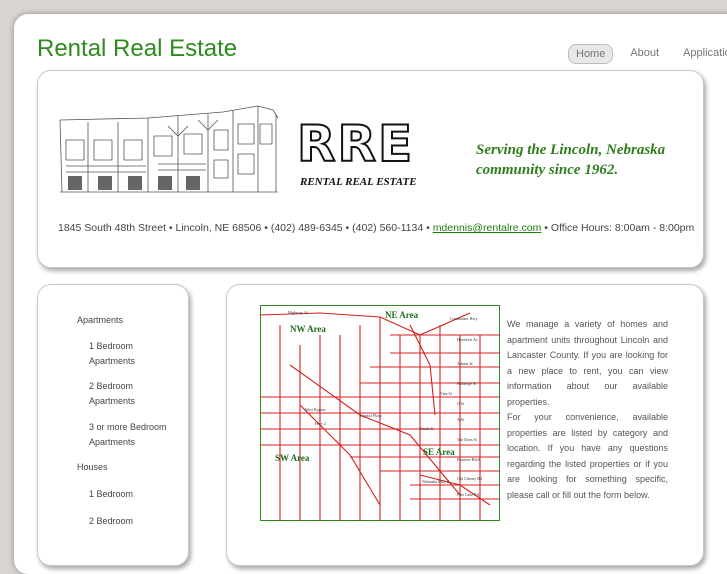 This screenshot has width=727, height=574. What do you see at coordinates (469, 478) in the screenshot?
I see `map-street-label: Old Cheney Rd` at bounding box center [469, 478].